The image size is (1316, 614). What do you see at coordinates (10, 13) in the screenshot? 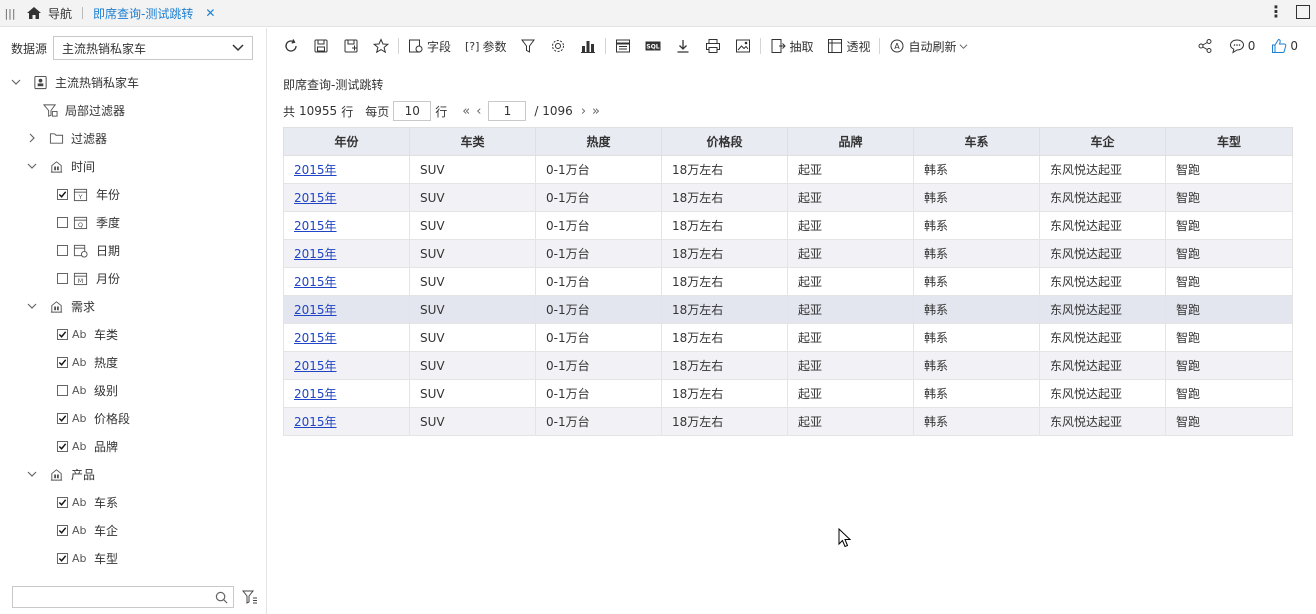
I see `menu-handle-icon: |||` at bounding box center [10, 13].